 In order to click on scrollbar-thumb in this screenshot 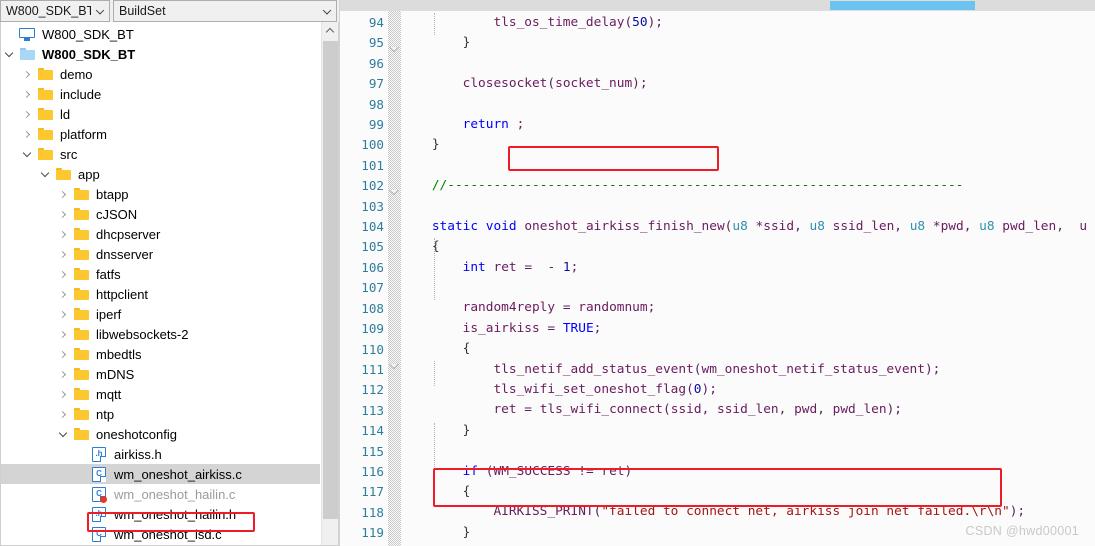, I will do `click(330, 280)`.